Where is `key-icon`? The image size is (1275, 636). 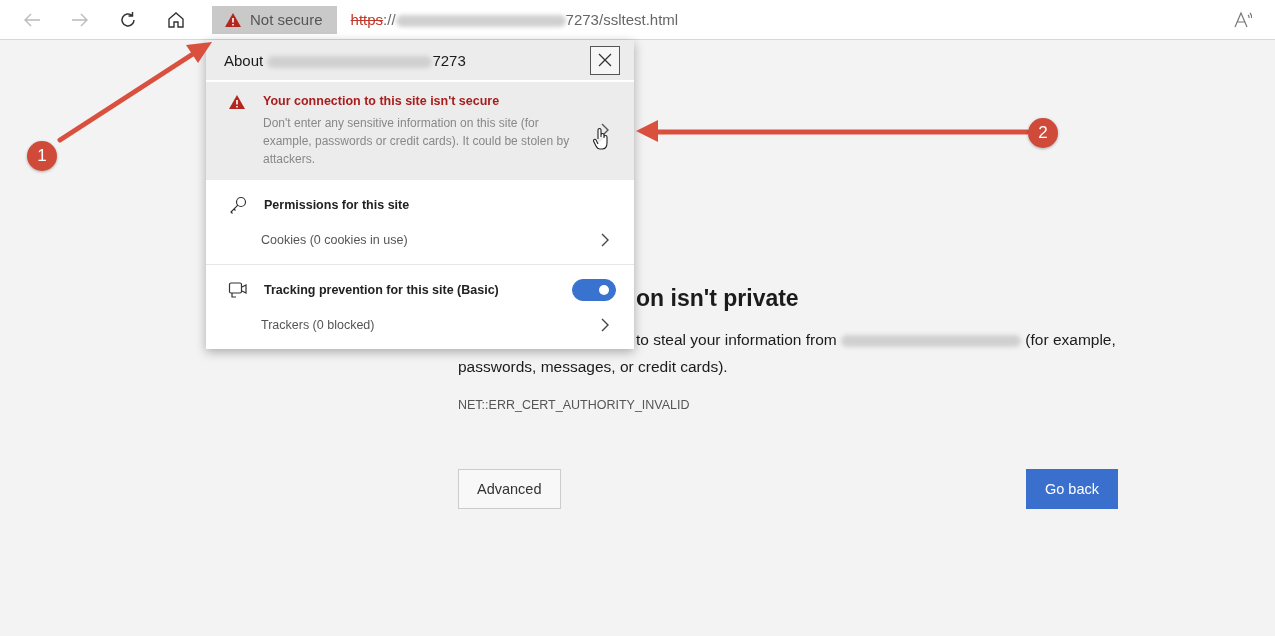
key-icon is located at coordinates (238, 205).